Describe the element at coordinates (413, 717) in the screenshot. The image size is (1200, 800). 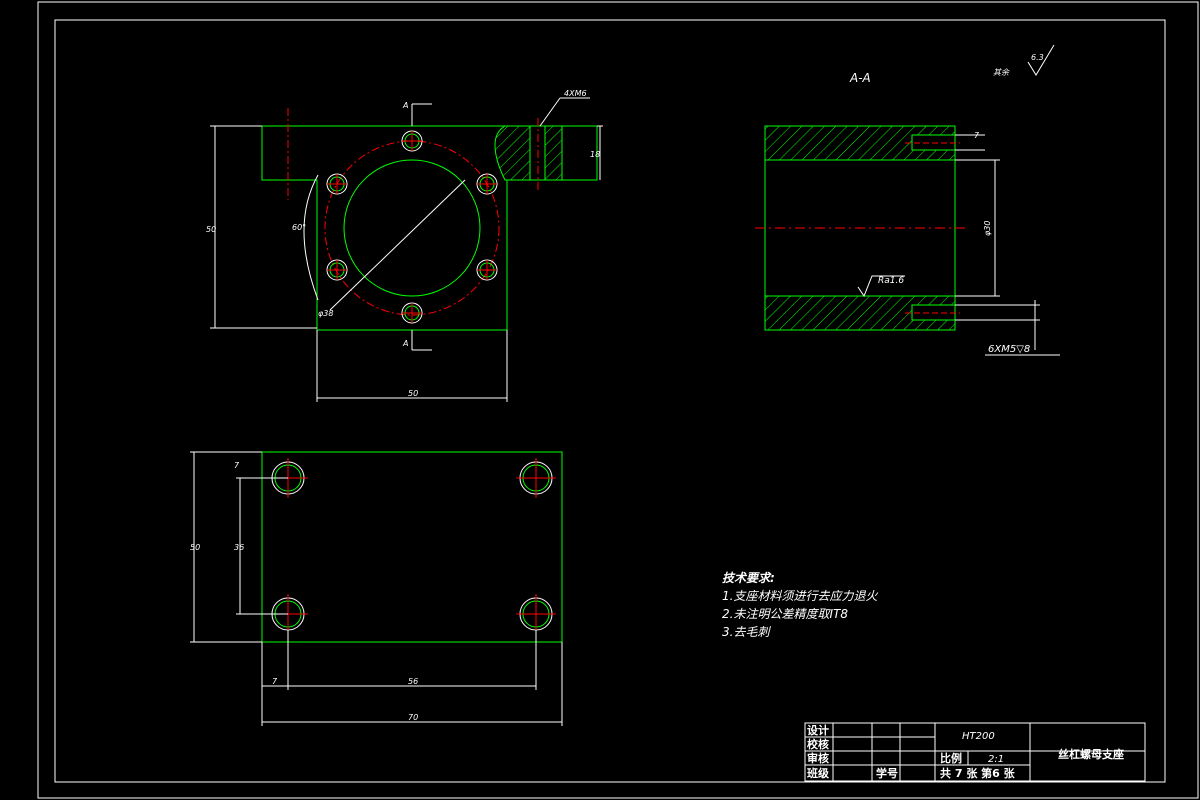
I see `top-dim-70: 70` at that location.